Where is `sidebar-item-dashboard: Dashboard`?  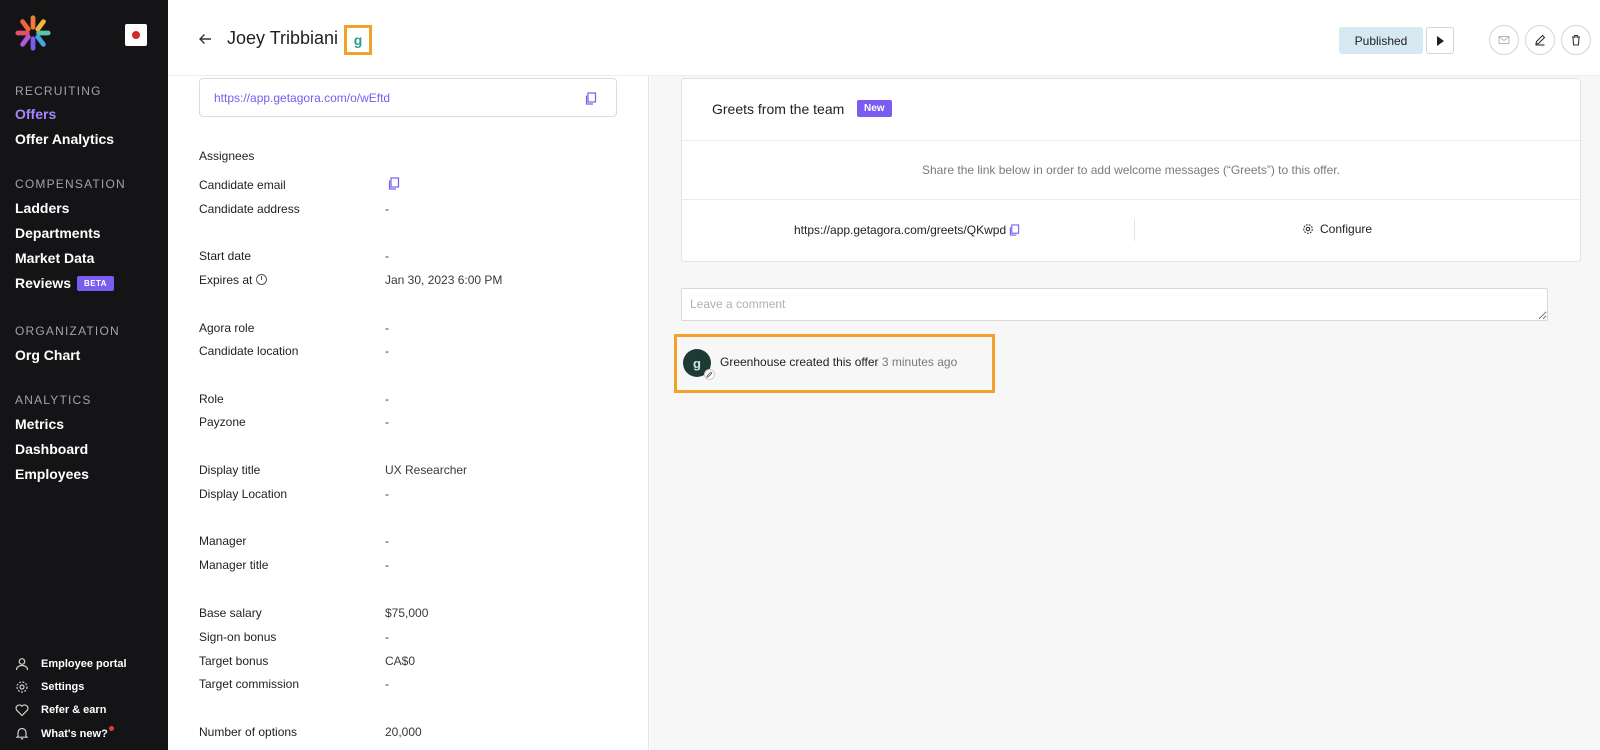 sidebar-item-dashboard: Dashboard is located at coordinates (51, 449).